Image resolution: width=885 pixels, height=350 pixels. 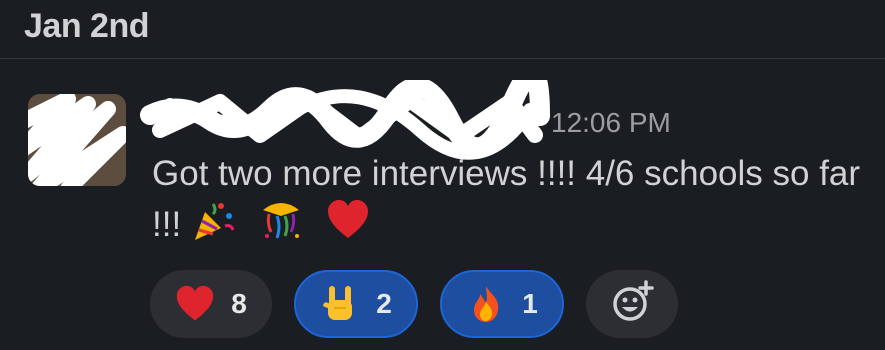 I want to click on avatar, so click(x=77, y=140).